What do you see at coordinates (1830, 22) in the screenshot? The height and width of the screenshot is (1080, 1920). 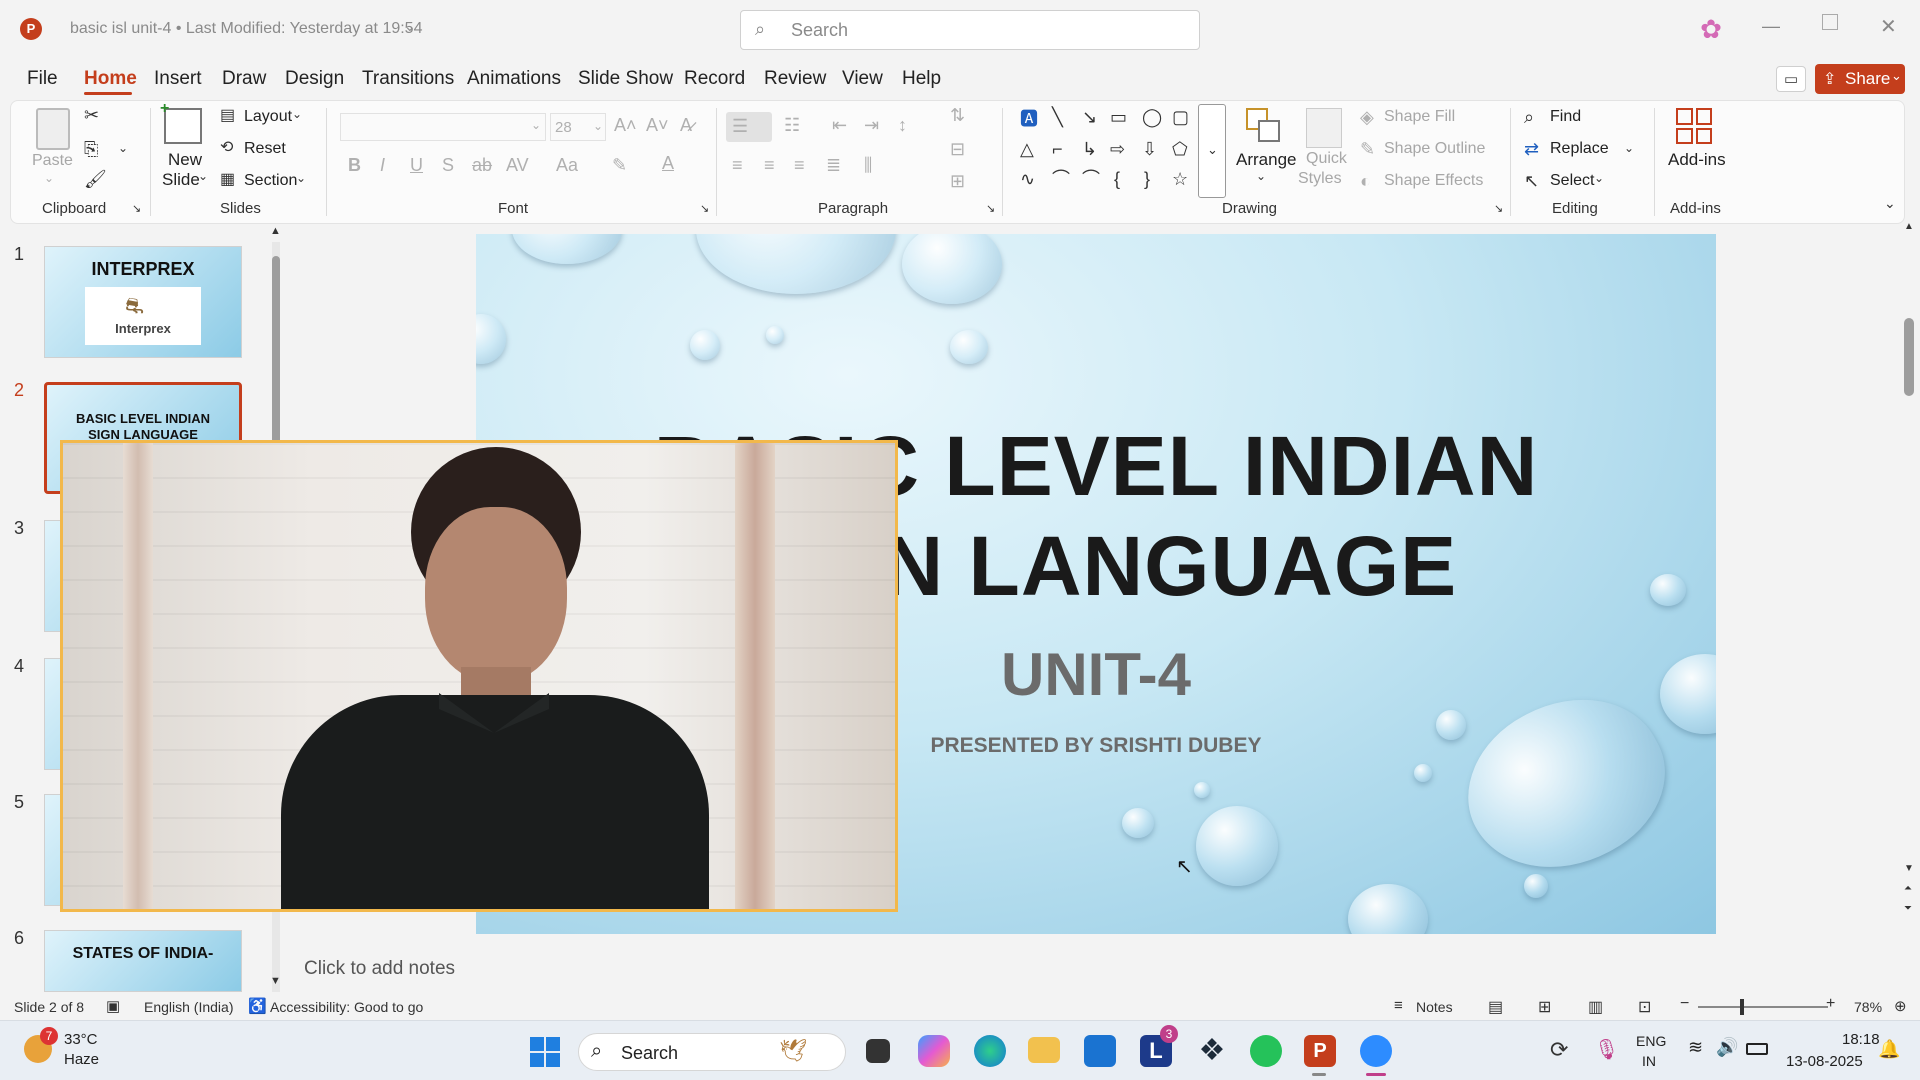 I see `restore-icon` at bounding box center [1830, 22].